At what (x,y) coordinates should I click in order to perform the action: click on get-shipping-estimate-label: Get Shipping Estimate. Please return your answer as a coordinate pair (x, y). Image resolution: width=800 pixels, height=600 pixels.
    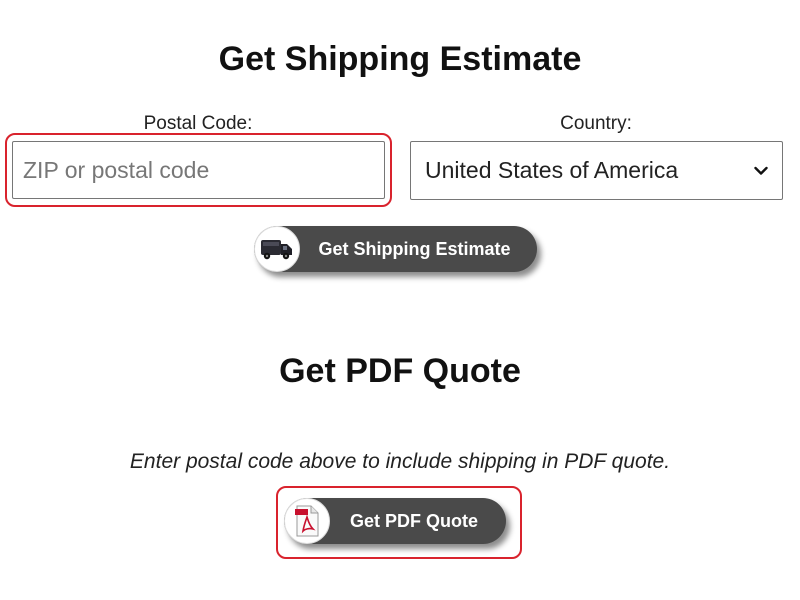
    Looking at the image, I should click on (414, 248).